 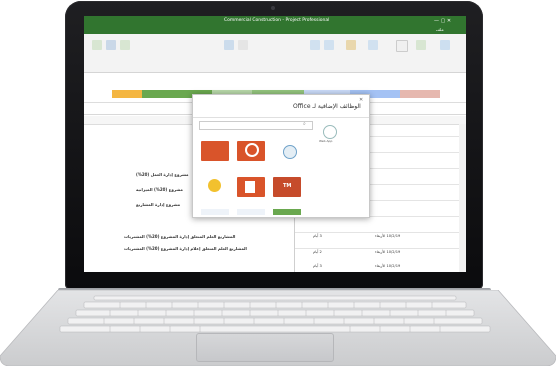 I want to click on gantt-label: مشروع إدارة المشاريع, so click(x=158, y=204).